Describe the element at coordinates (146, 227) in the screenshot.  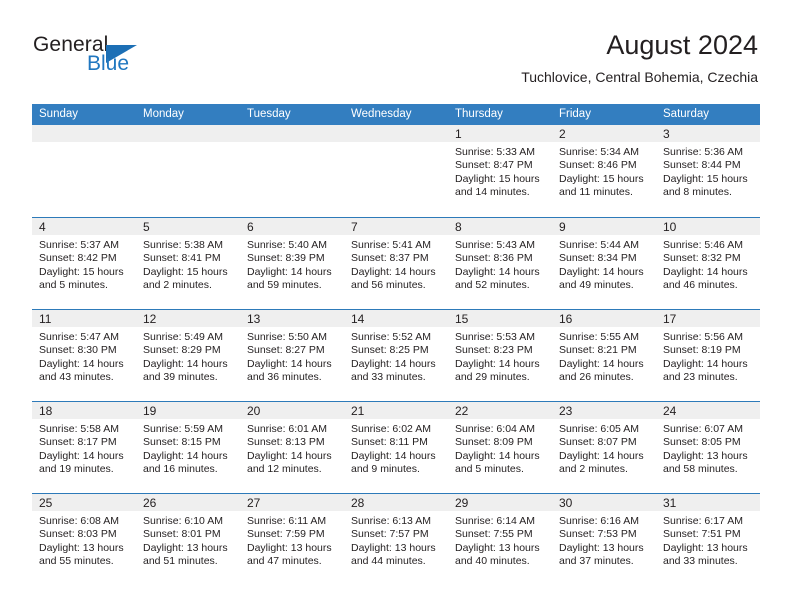
I see `day-number: 5` at that location.